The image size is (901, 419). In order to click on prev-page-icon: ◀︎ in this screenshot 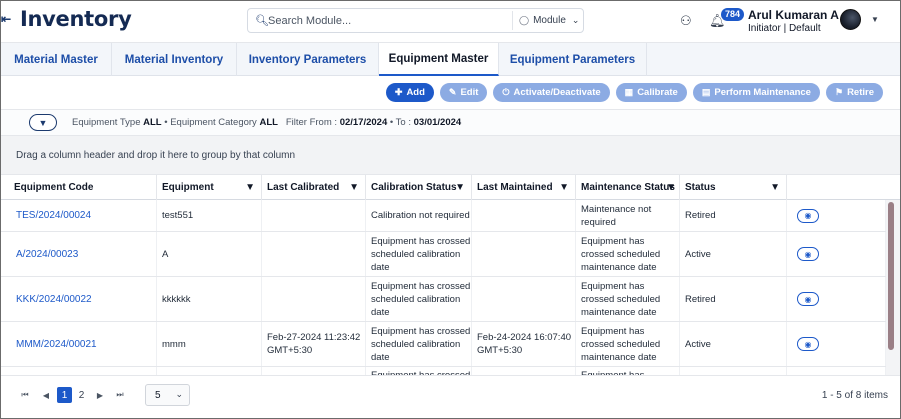, I will do `click(46, 395)`.